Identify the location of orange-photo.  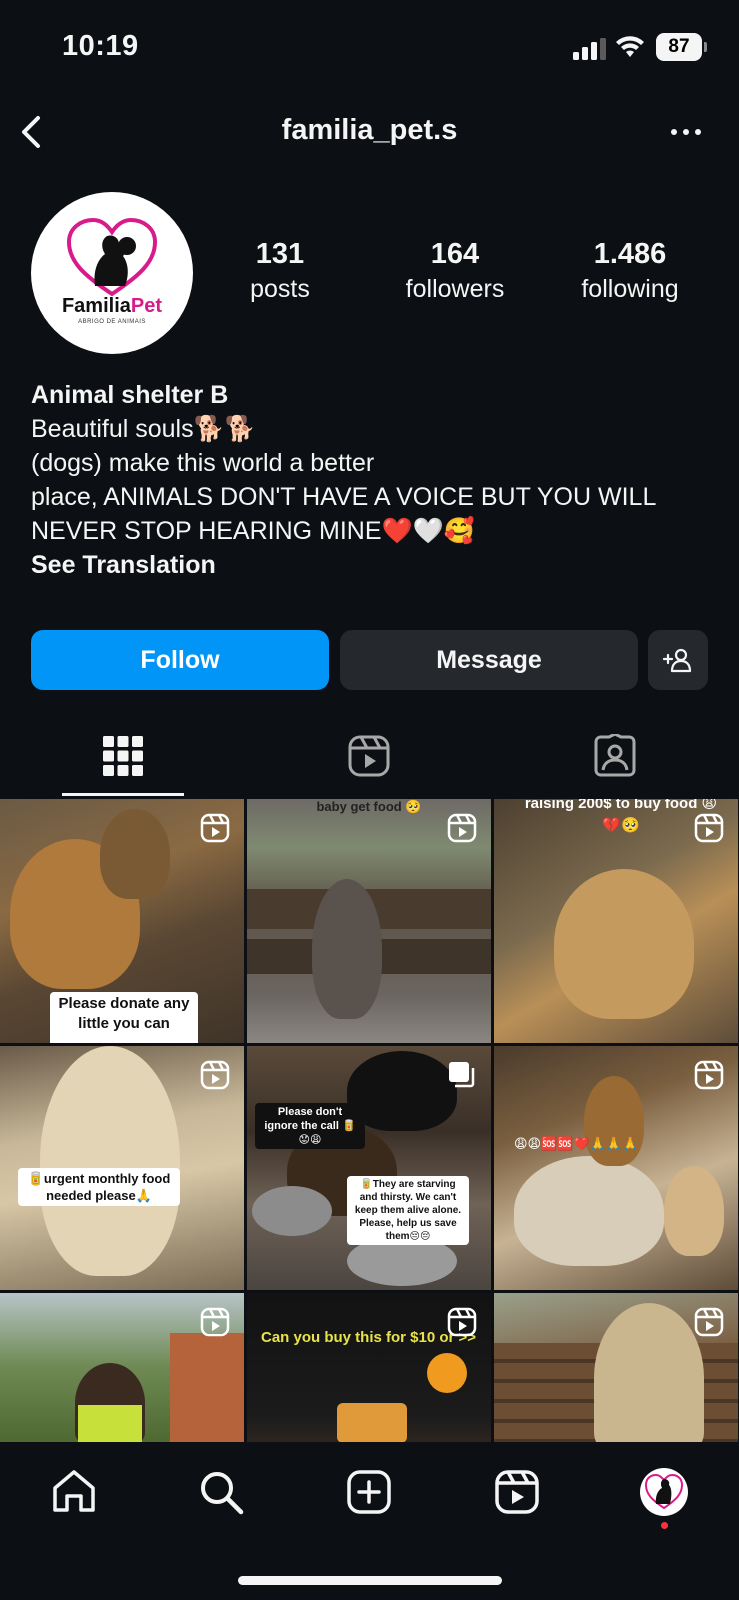
(447, 1373).